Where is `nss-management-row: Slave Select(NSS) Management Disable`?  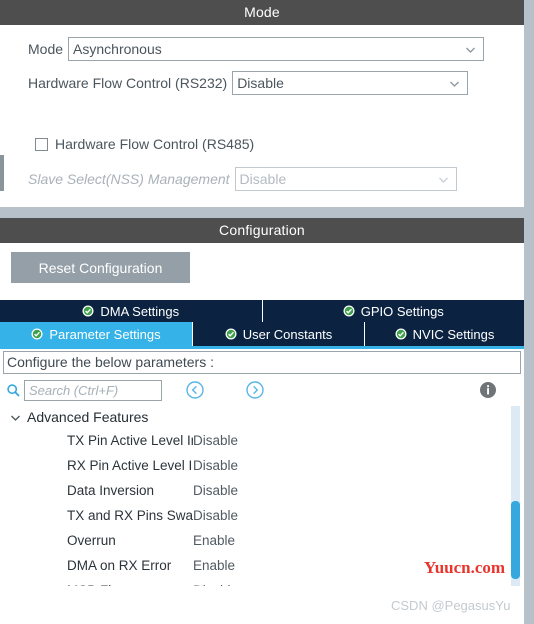
nss-management-row: Slave Select(NSS) Management Disable is located at coordinates (242, 179).